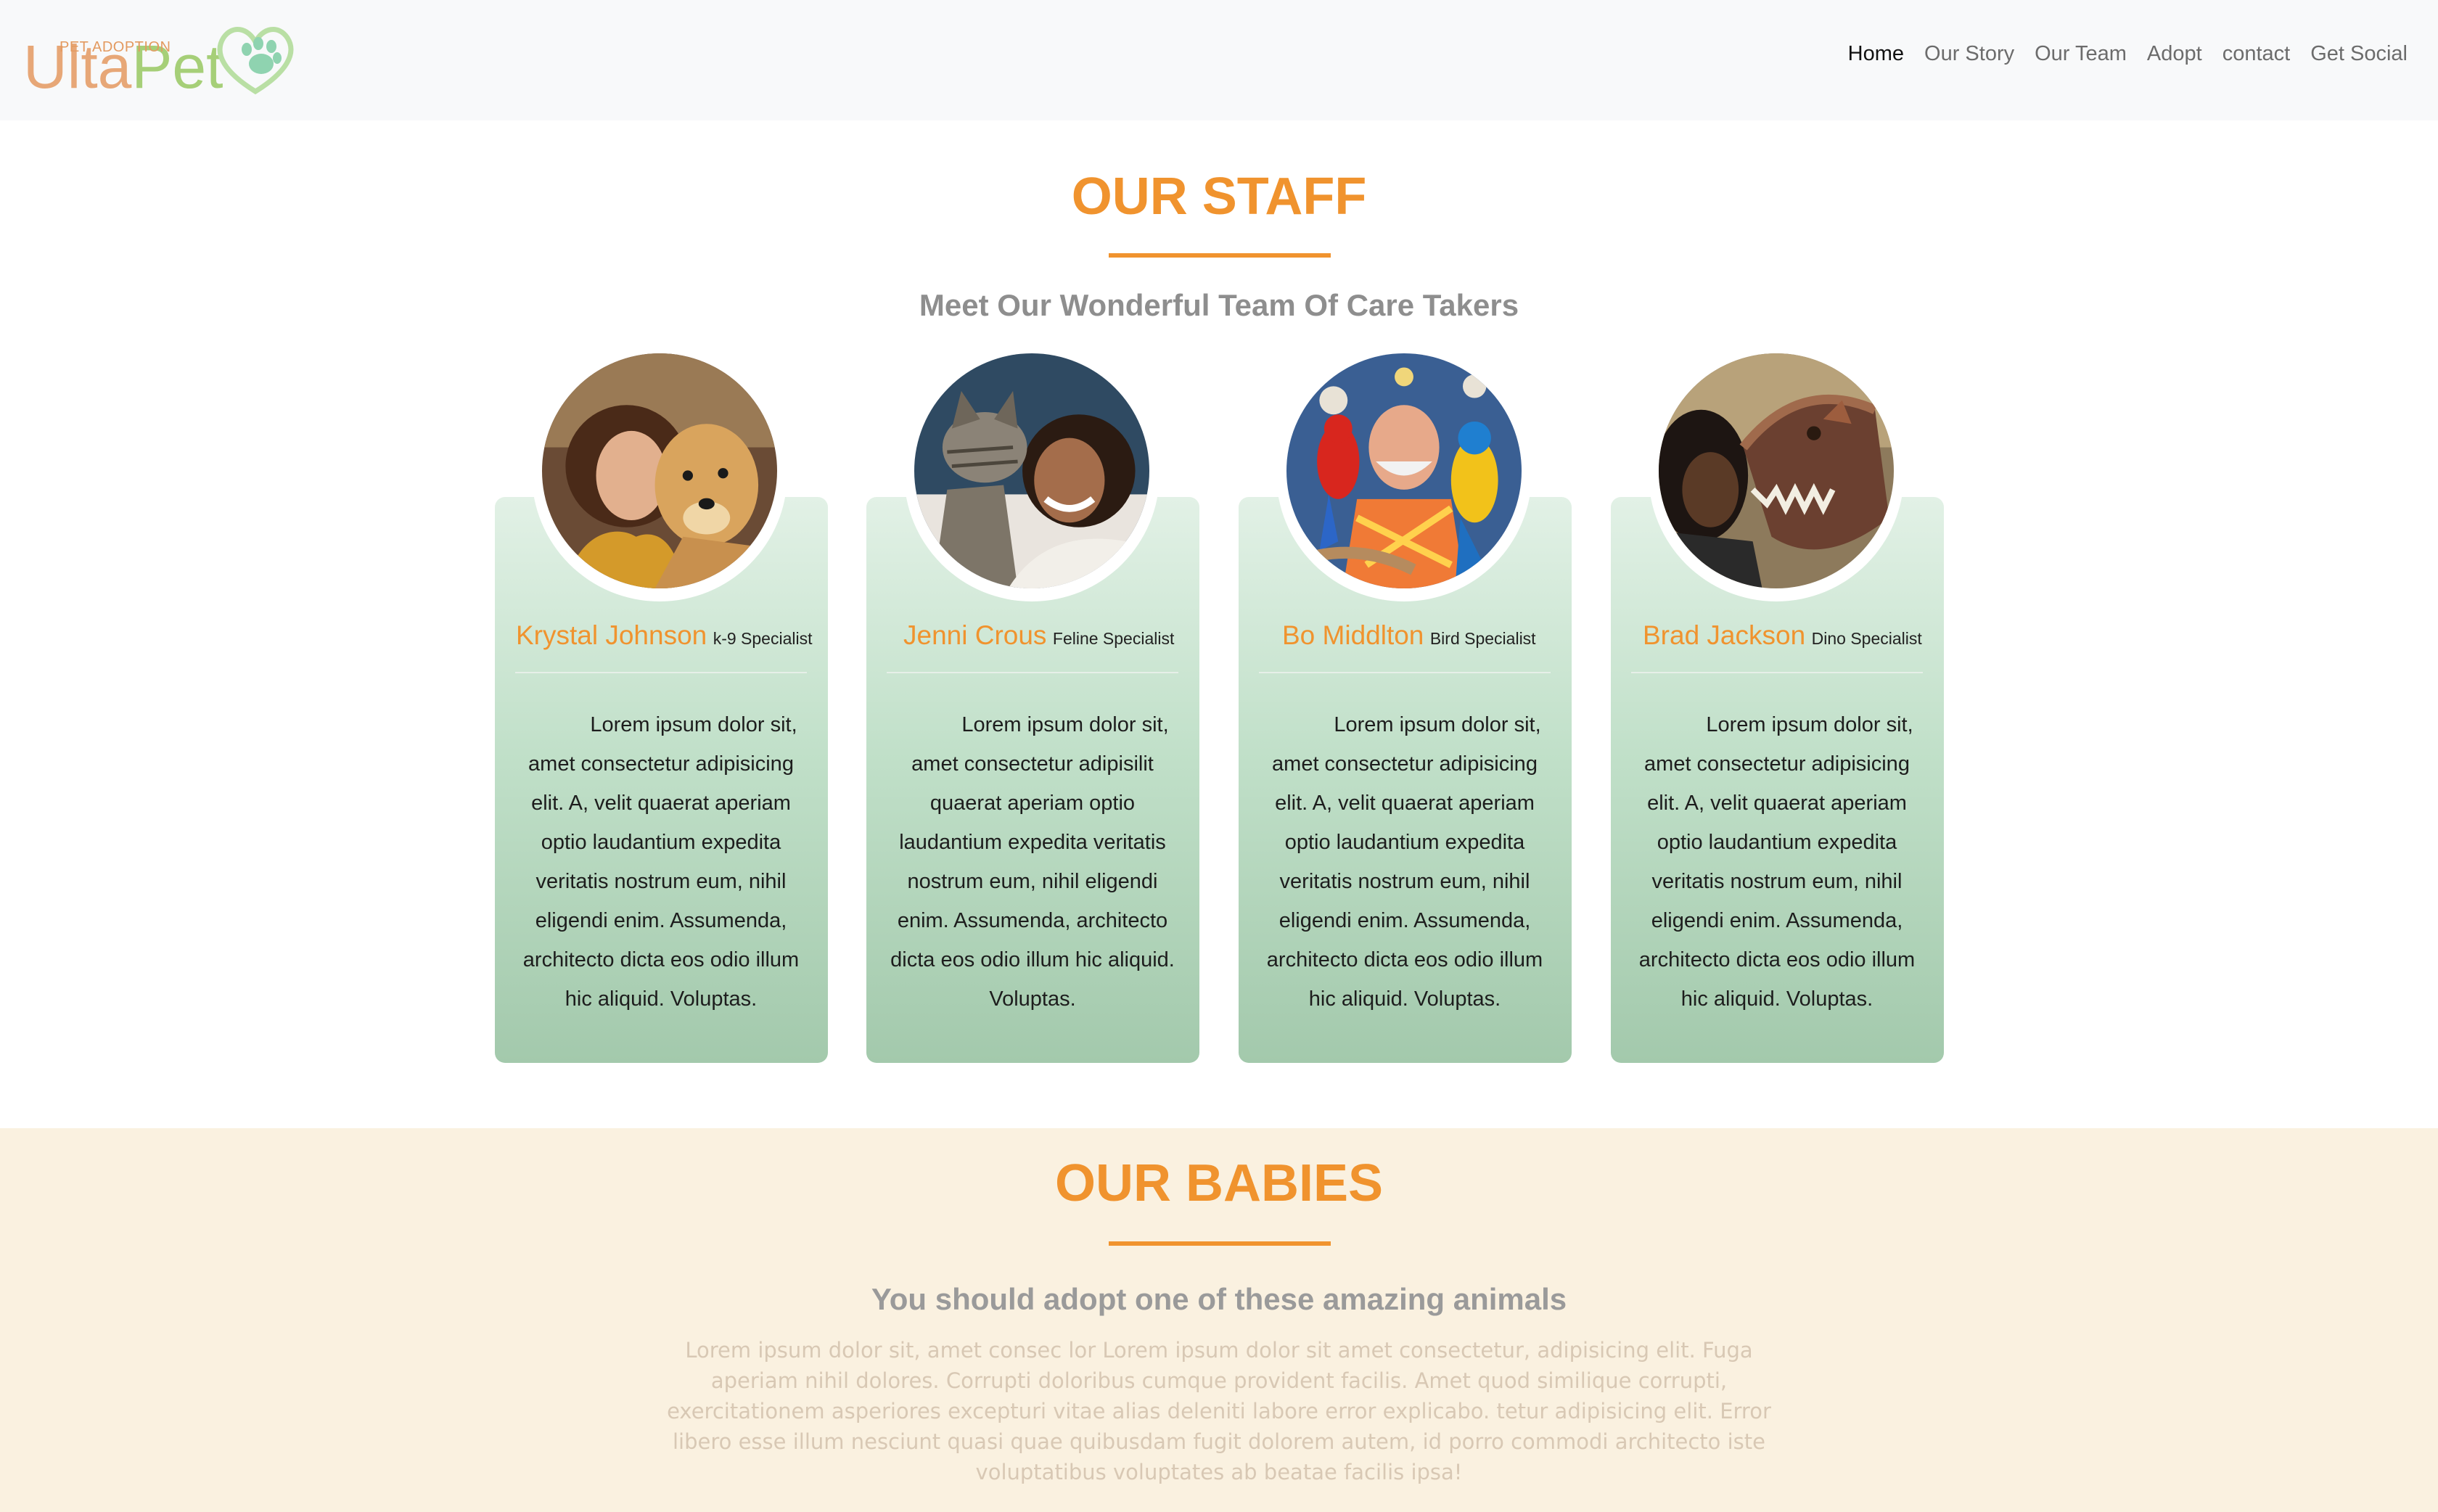 The height and width of the screenshot is (1512, 2438). I want to click on nav-link-contact: contact, so click(2256, 54).